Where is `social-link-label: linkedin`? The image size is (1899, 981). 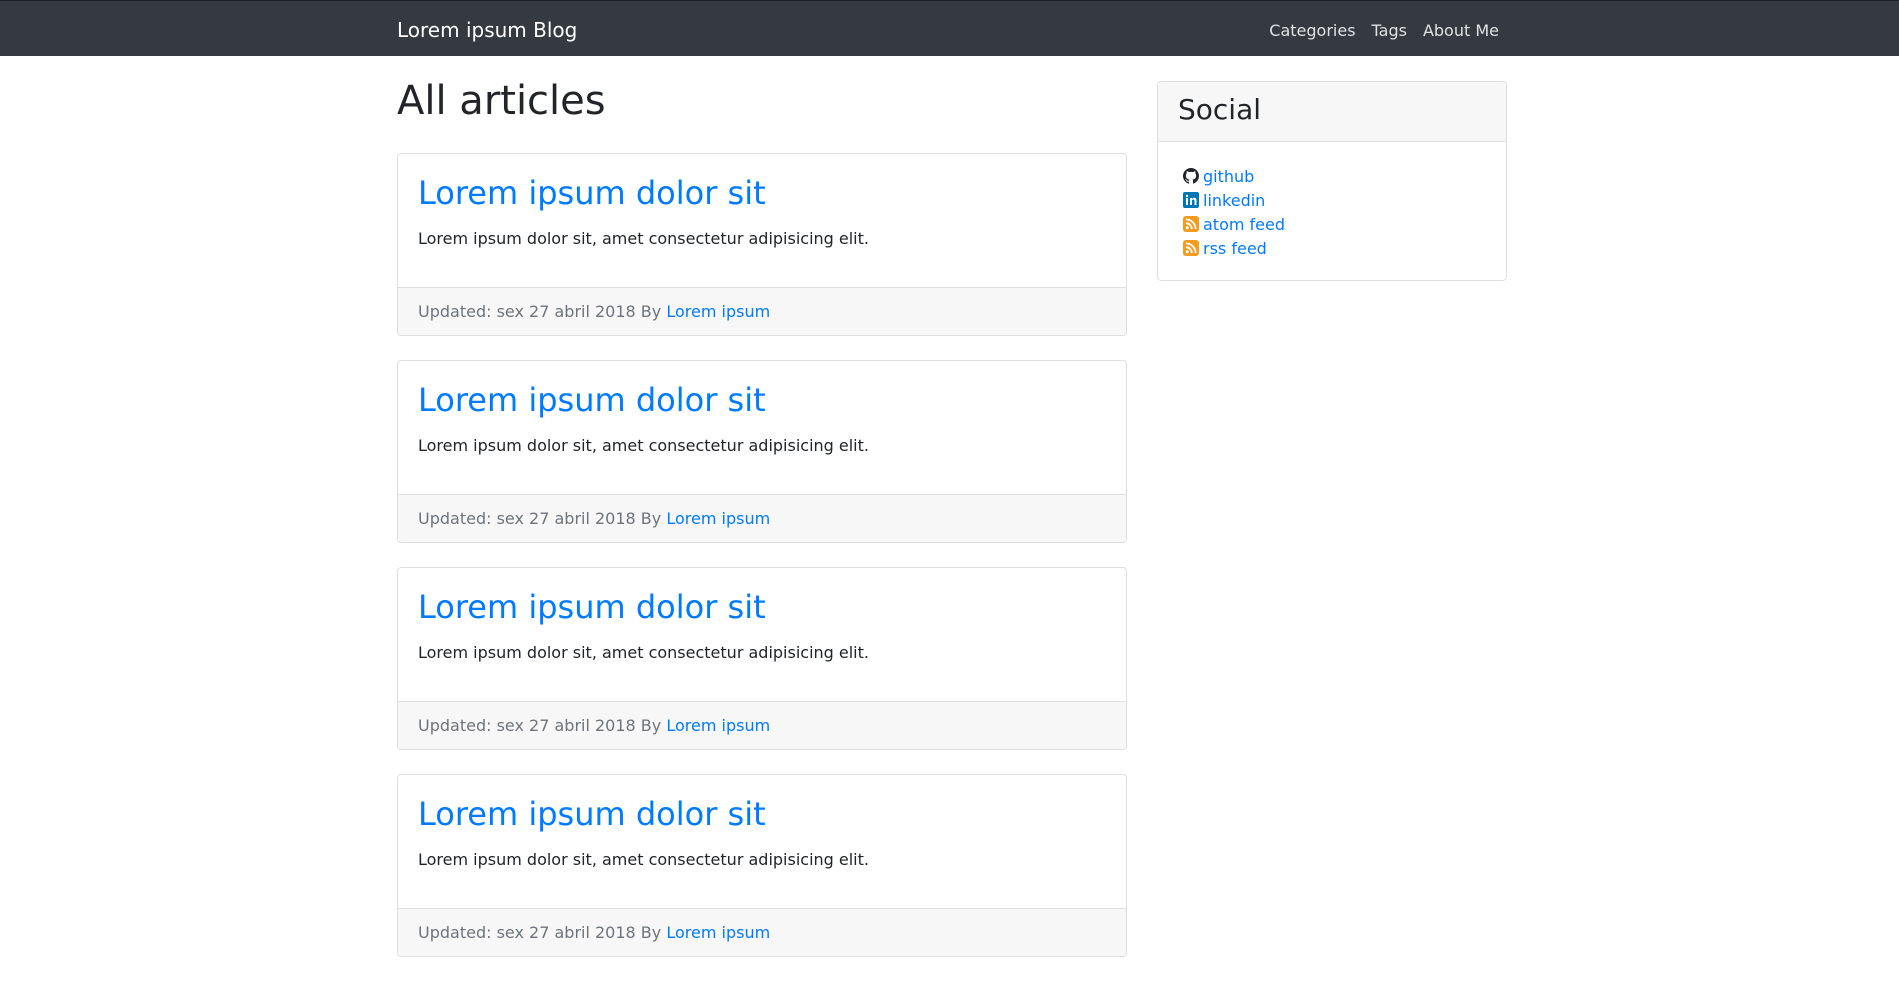
social-link-label: linkedin is located at coordinates (1234, 200).